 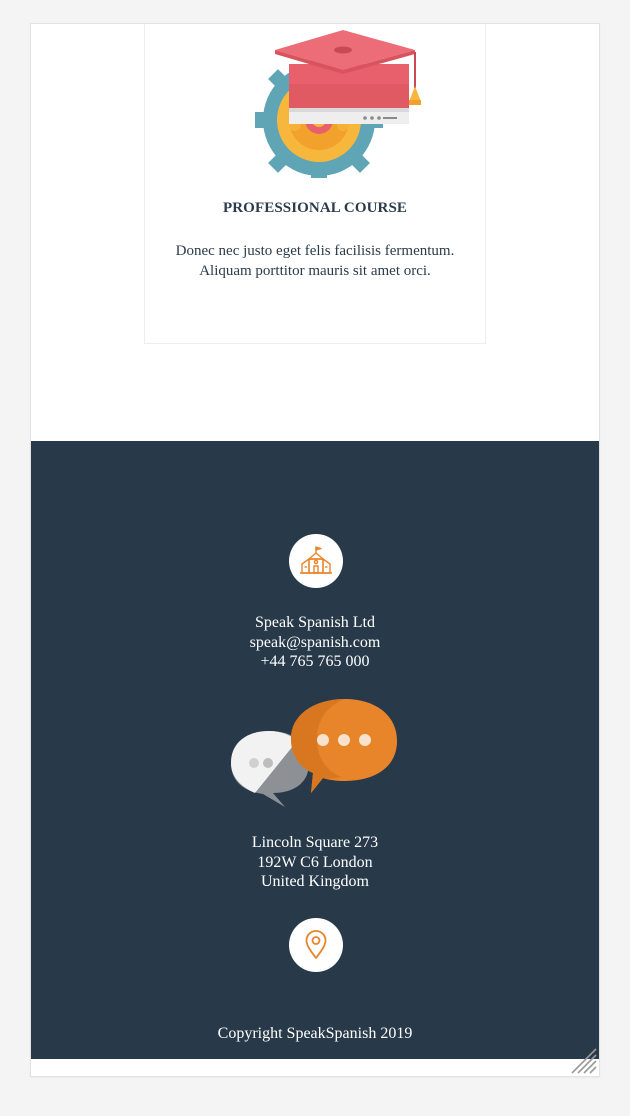 I want to click on location-pin-icon, so click(x=316, y=944).